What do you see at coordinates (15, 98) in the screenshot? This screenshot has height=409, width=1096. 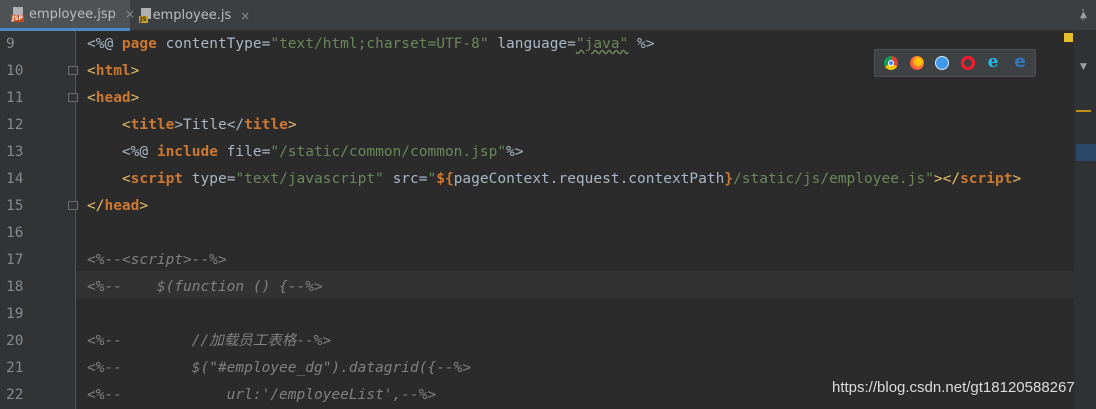 I see `line-number: 11` at bounding box center [15, 98].